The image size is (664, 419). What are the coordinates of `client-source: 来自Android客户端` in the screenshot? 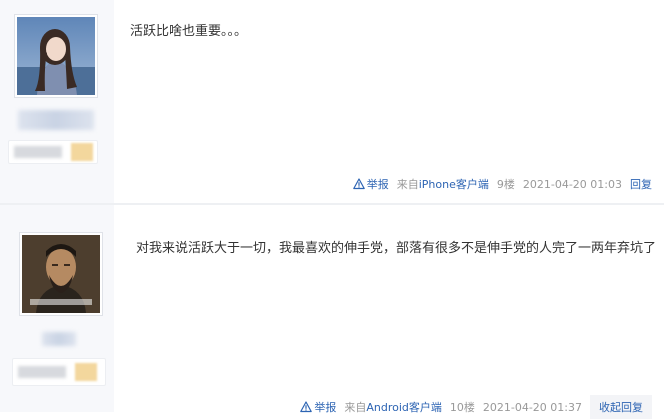 It's located at (393, 407).